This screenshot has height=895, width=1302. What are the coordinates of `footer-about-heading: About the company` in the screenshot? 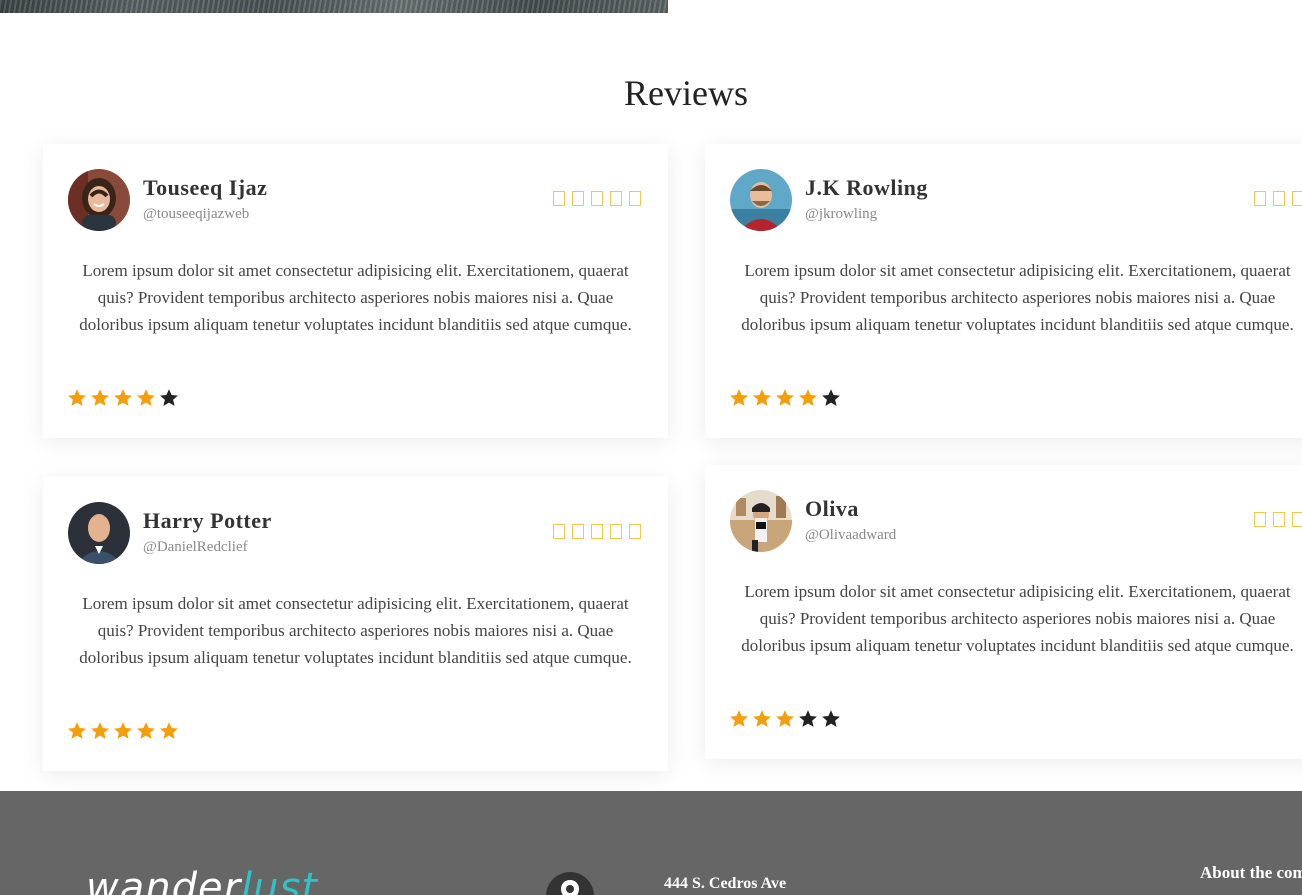 It's located at (1251, 872).